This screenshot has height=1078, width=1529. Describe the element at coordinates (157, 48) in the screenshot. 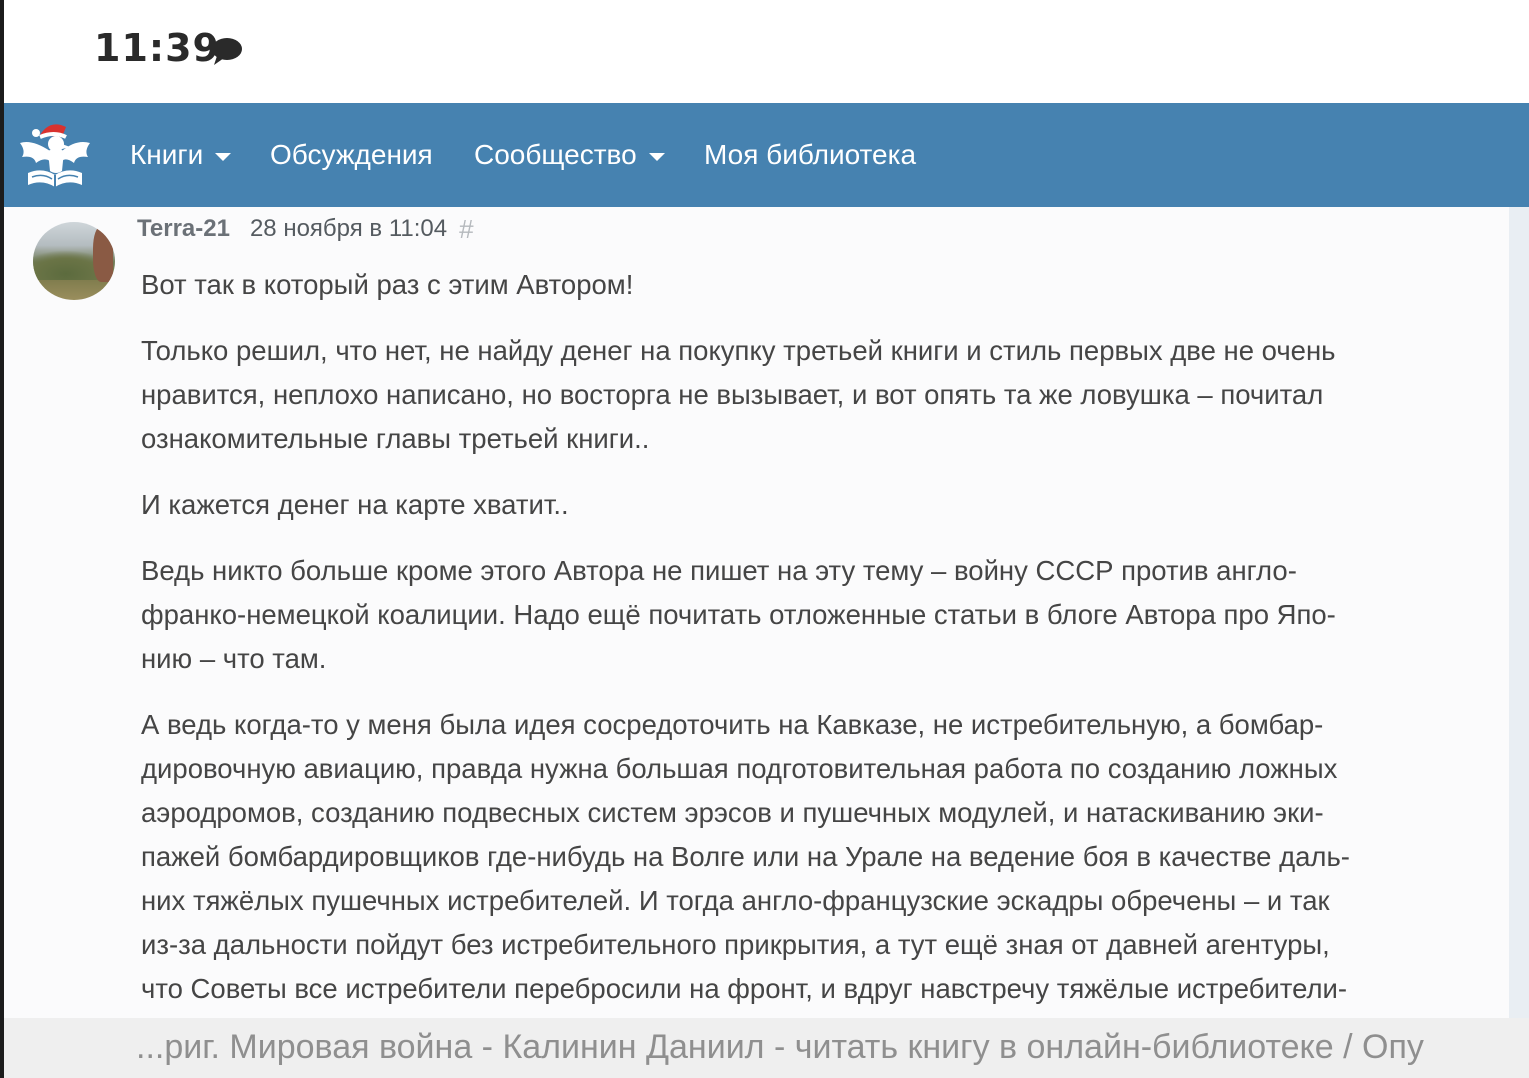

I see `status-time: 11:39` at that location.